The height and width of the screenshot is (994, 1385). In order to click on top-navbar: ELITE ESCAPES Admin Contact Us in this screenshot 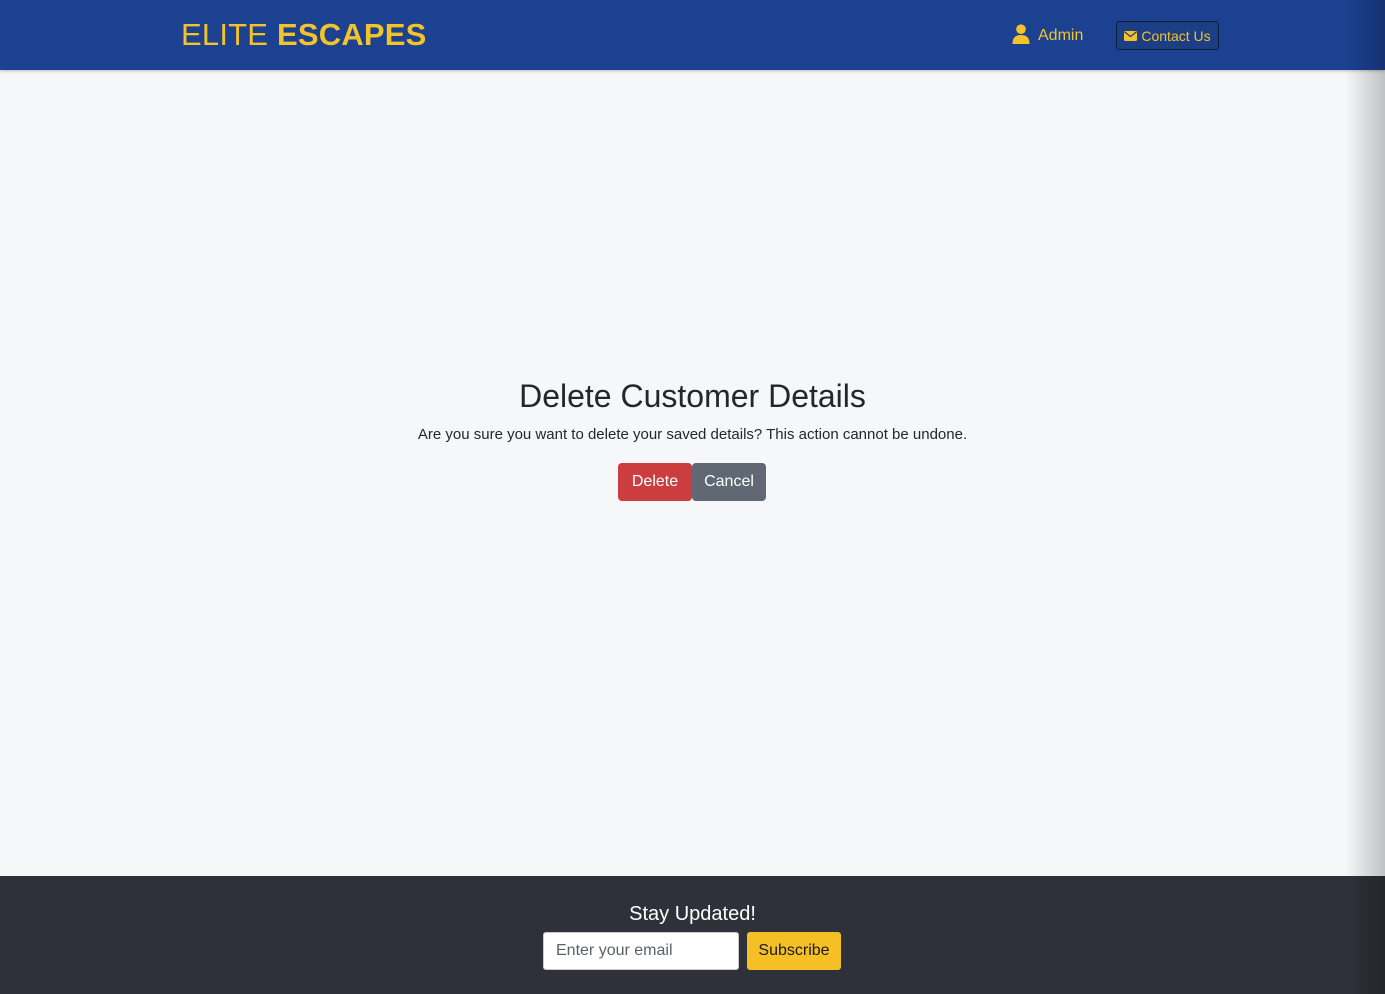, I will do `click(692, 35)`.